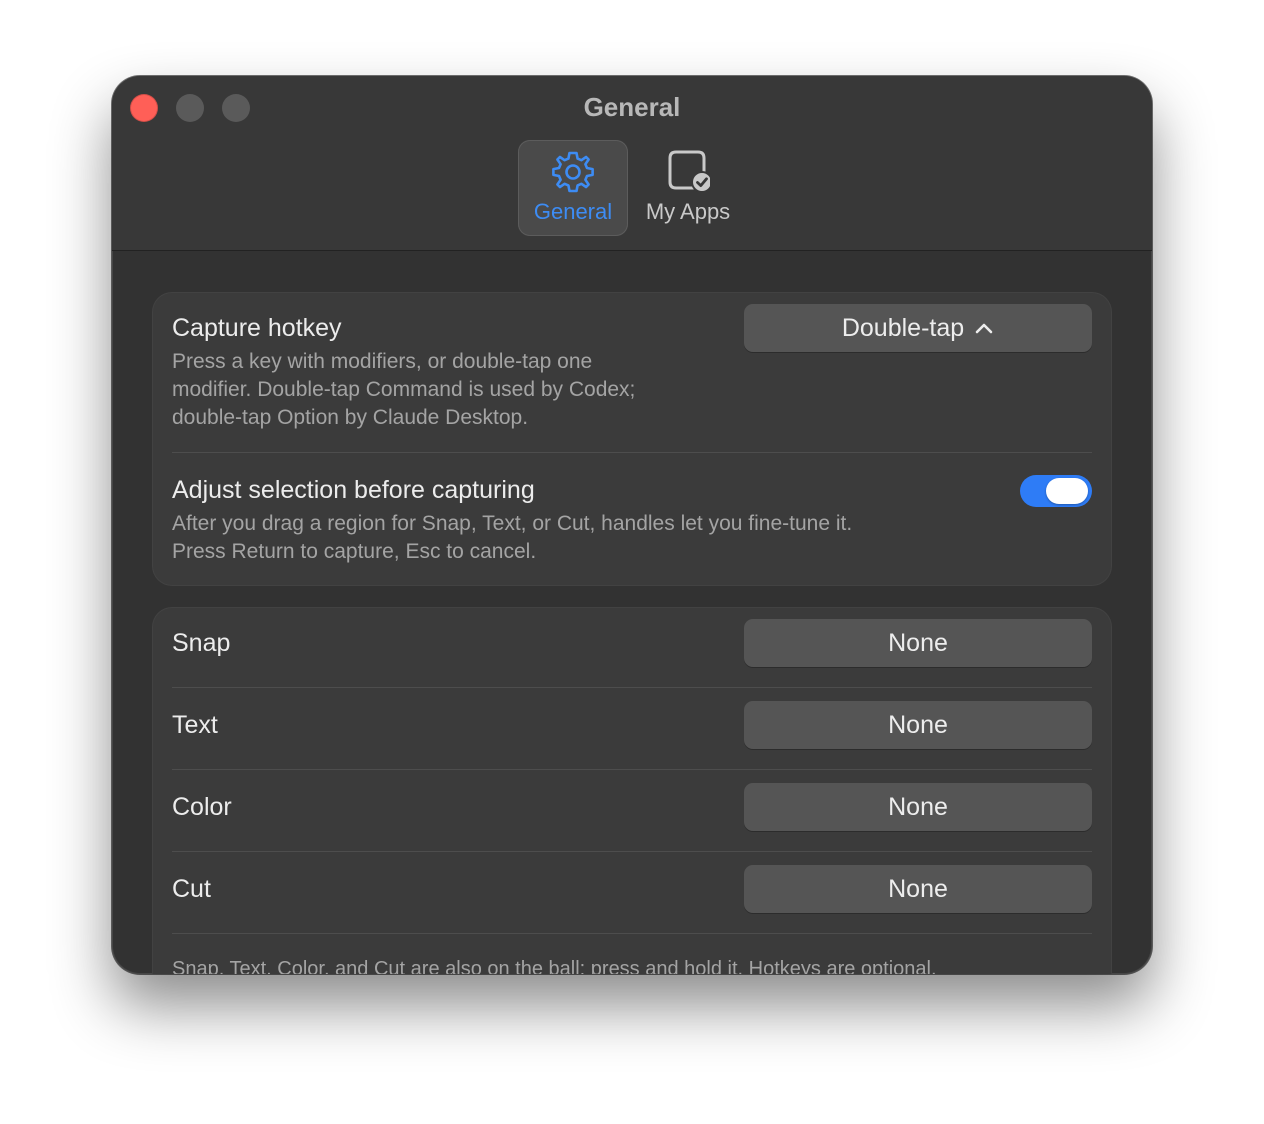  What do you see at coordinates (632, 107) in the screenshot?
I see `window-title: General` at bounding box center [632, 107].